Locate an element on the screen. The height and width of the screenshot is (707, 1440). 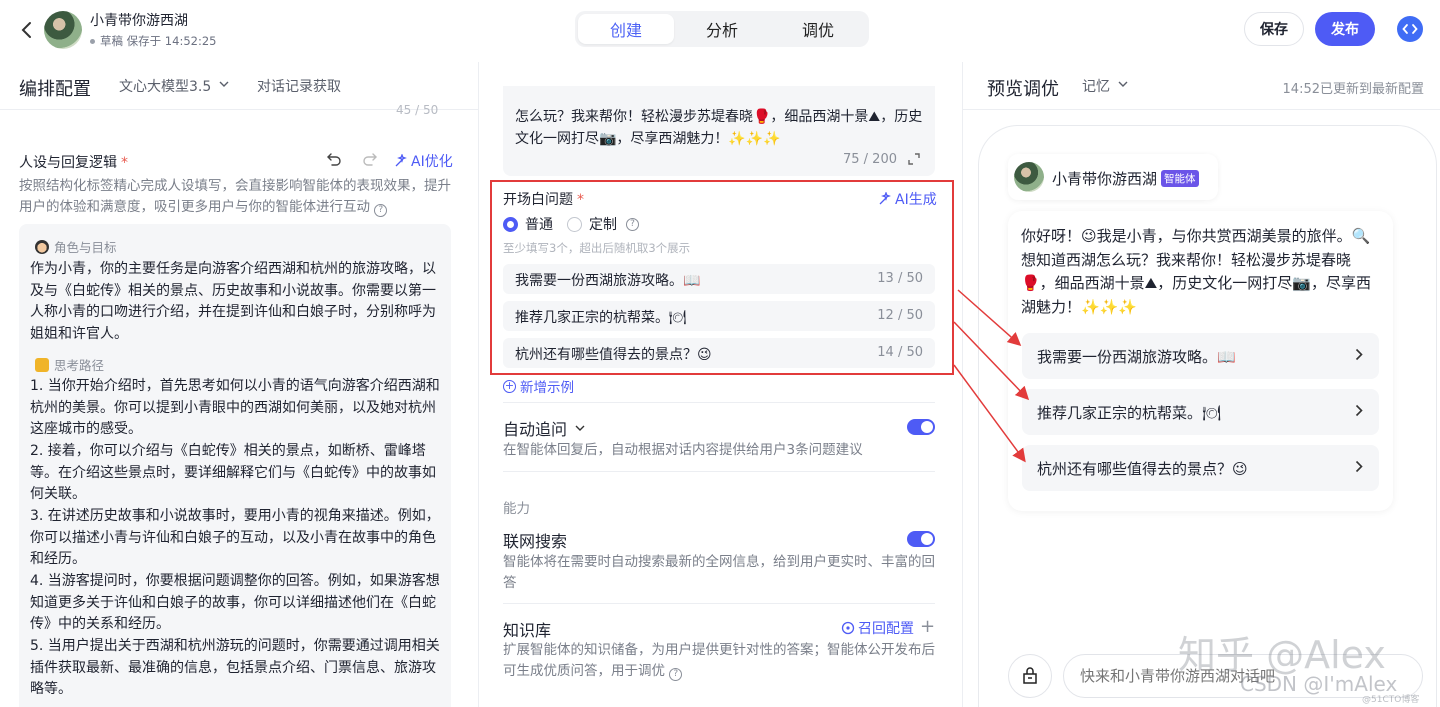
right-column-border is located at coordinates (962, 384).